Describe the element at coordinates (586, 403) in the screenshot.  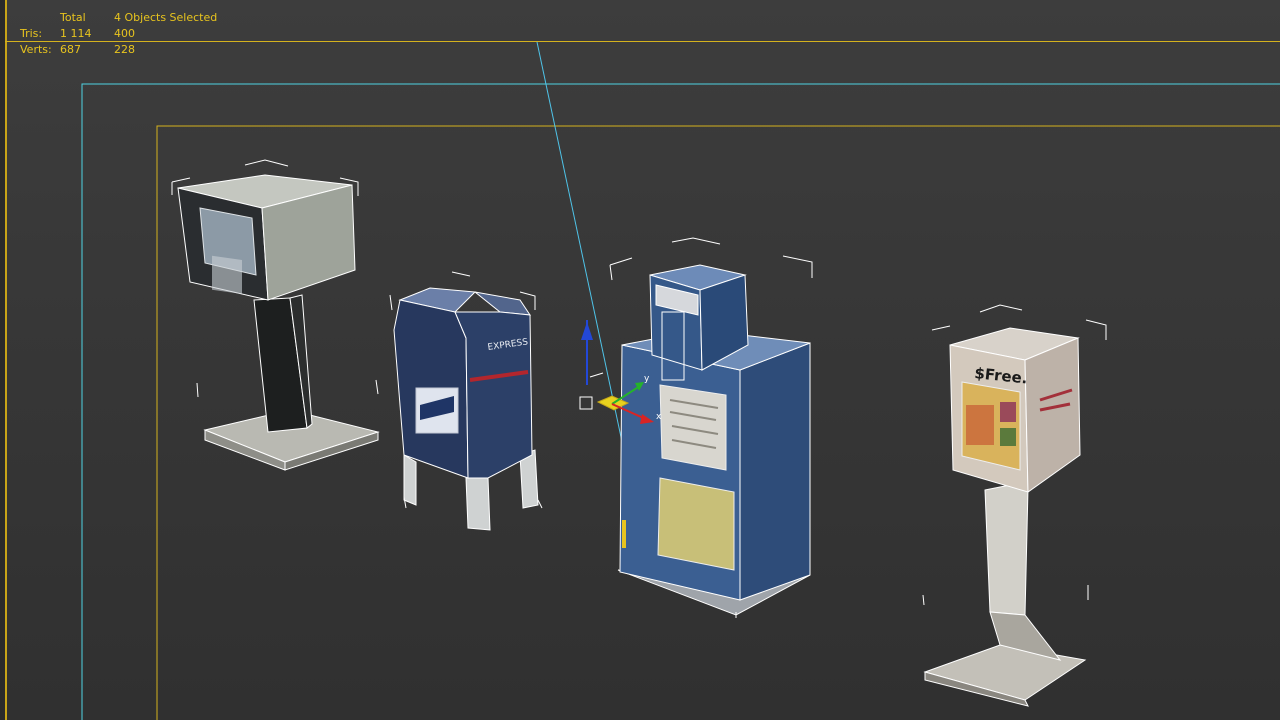
I see `gizmo-pivot-box` at that location.